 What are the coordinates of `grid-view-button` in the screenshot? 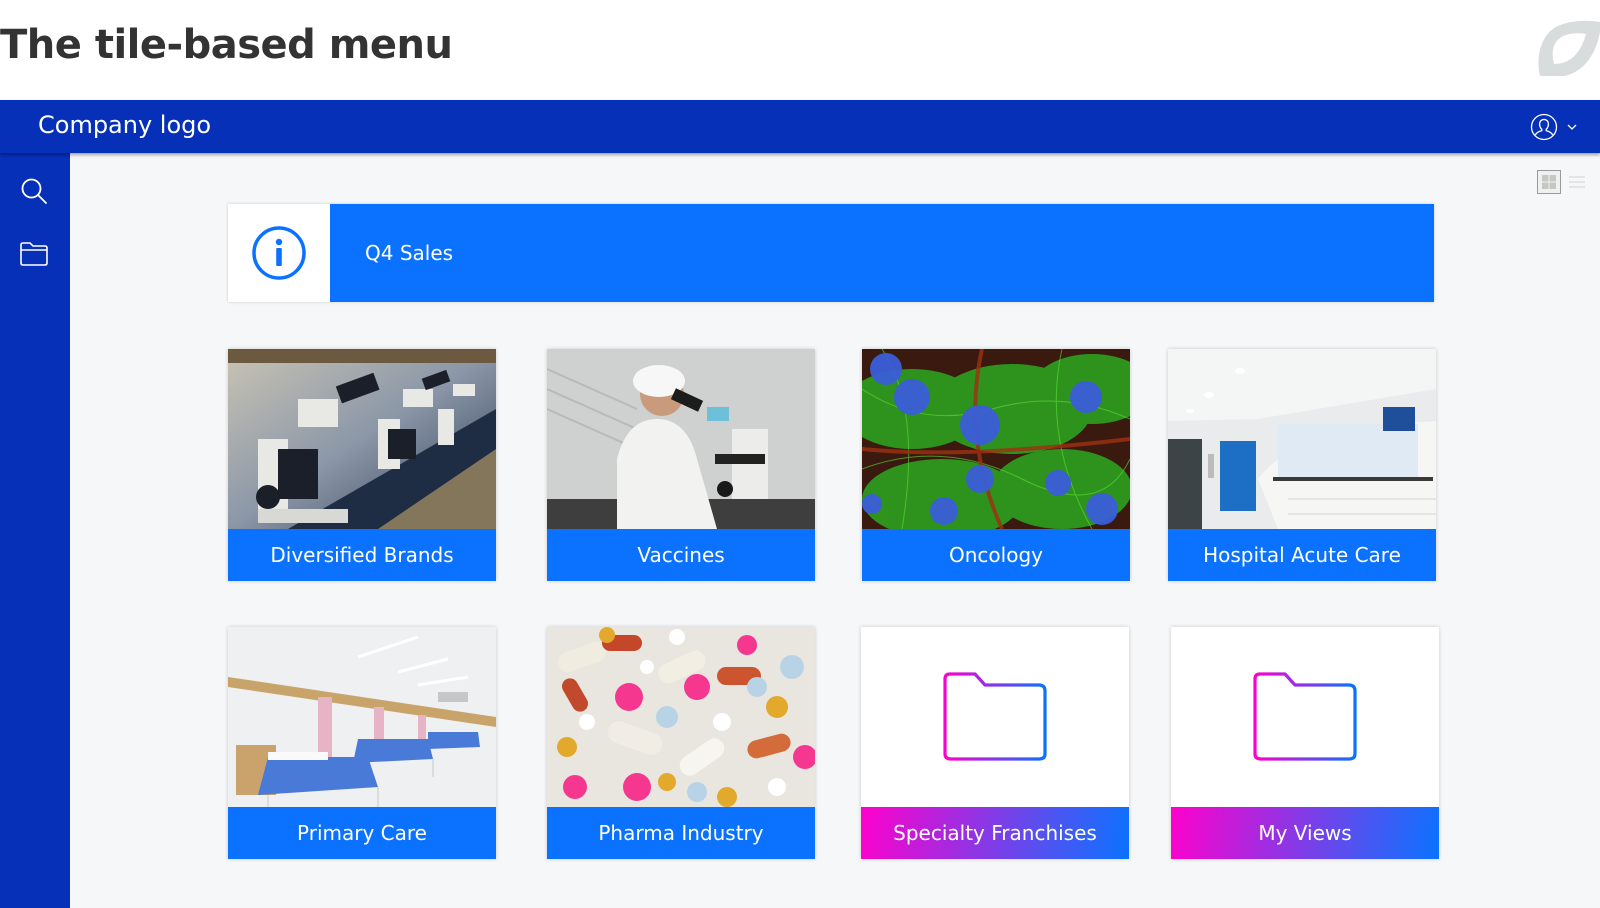 It's located at (1549, 182).